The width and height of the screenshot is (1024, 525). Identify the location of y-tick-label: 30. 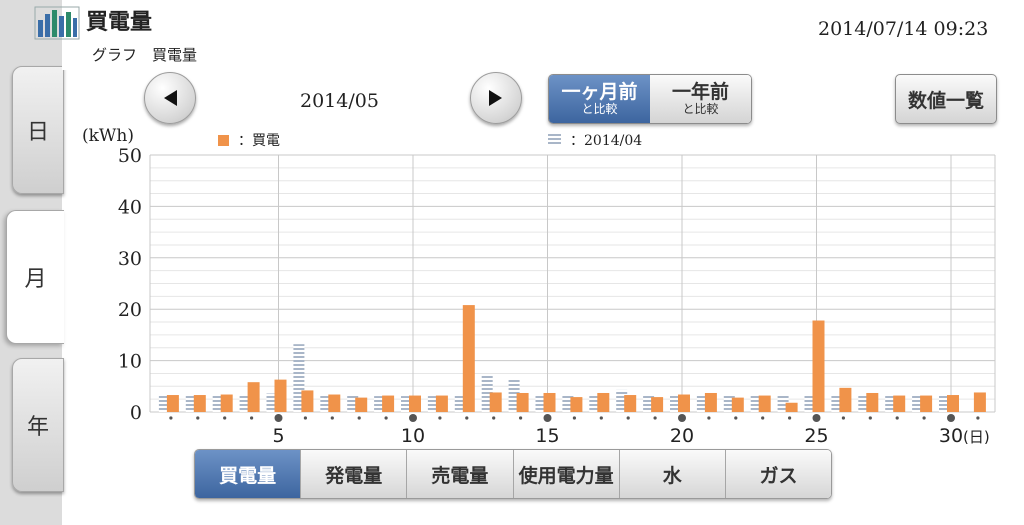
(130, 259).